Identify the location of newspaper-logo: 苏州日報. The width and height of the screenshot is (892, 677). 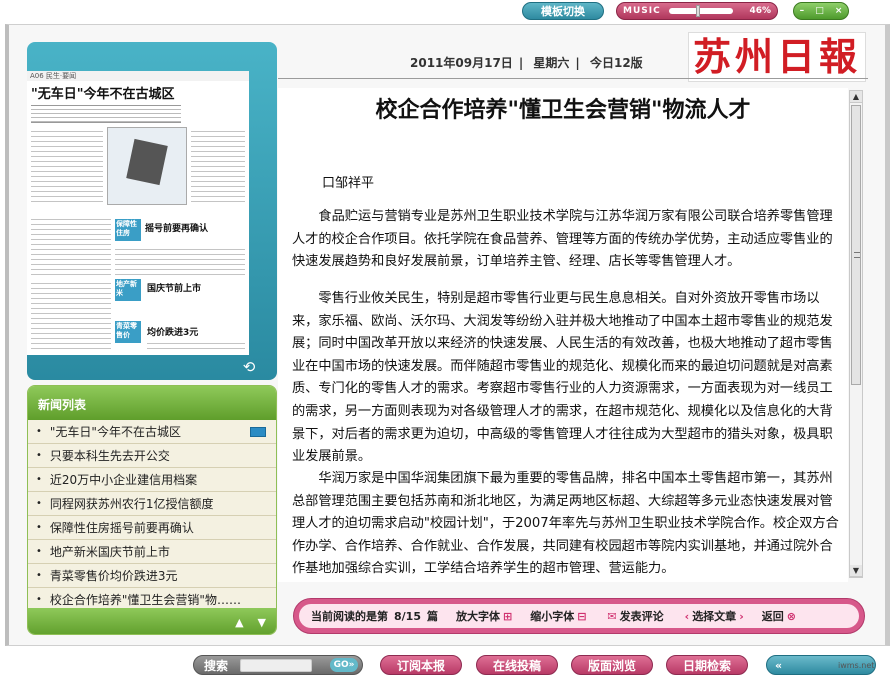
(777, 57).